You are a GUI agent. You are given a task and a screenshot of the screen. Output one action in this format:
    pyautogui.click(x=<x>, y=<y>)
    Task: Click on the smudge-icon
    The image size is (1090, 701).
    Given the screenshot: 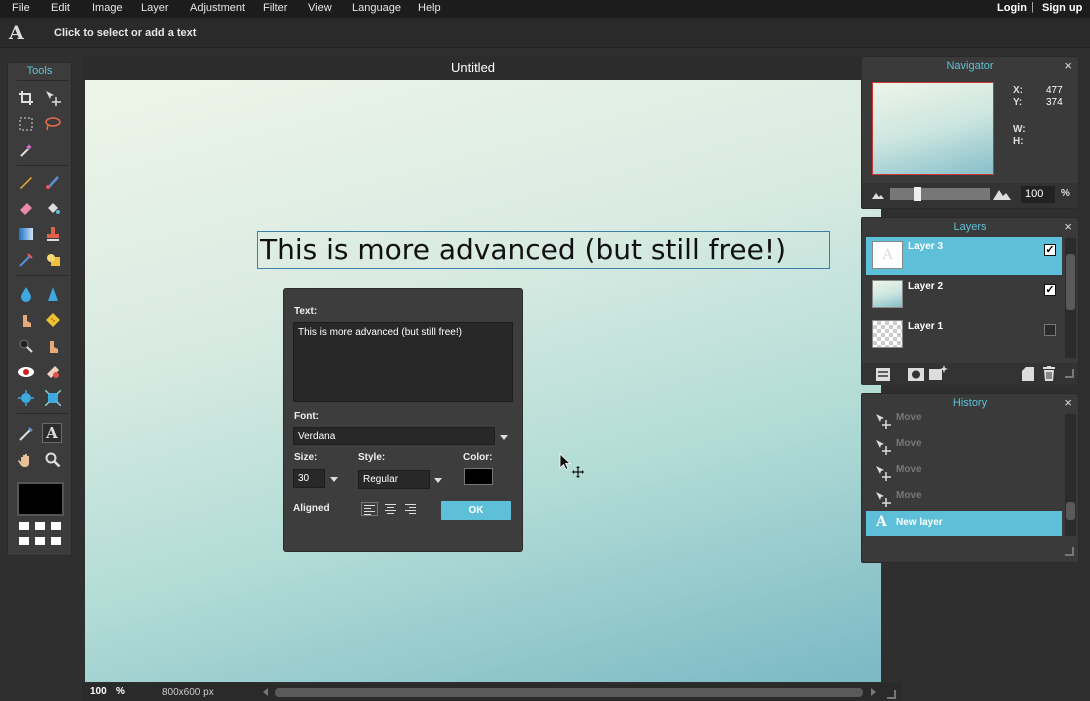 What is the action you would take?
    pyautogui.click(x=26, y=320)
    